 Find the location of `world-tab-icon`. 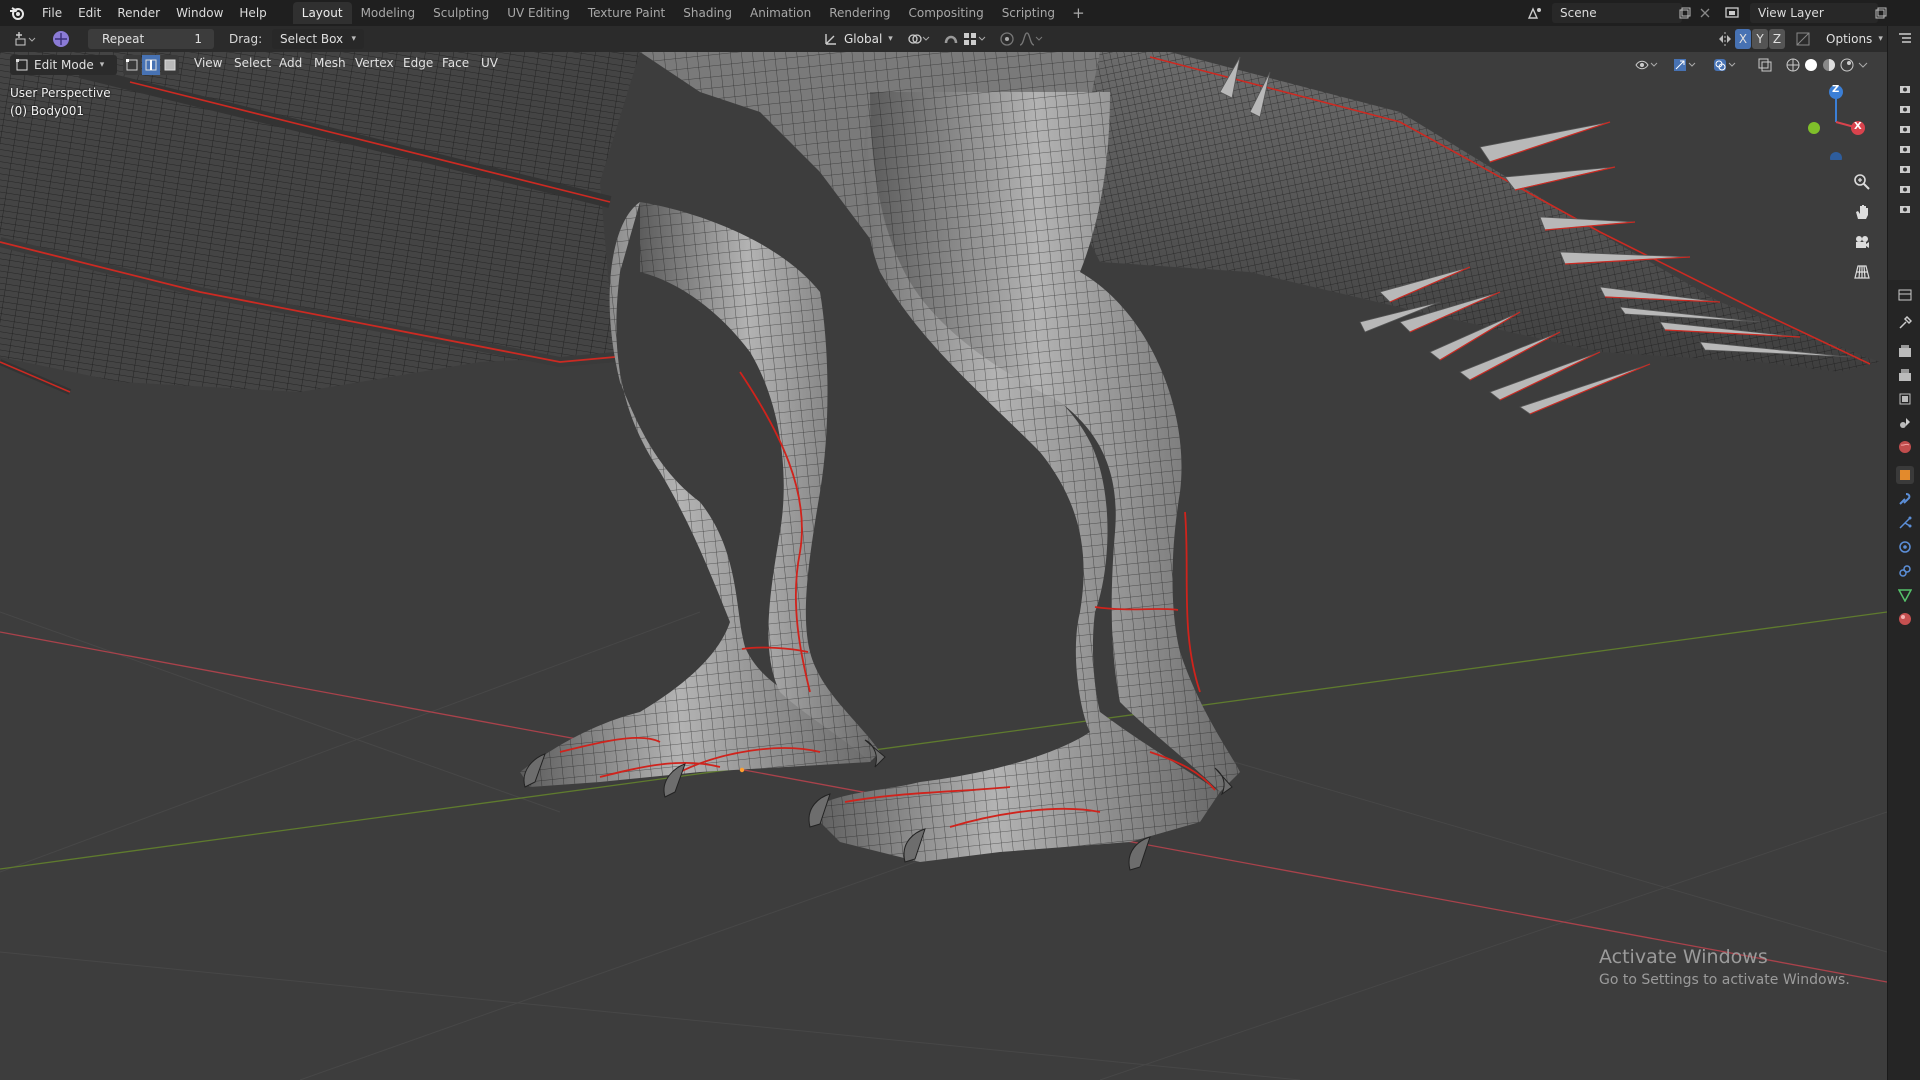

world-tab-icon is located at coordinates (1905, 447).